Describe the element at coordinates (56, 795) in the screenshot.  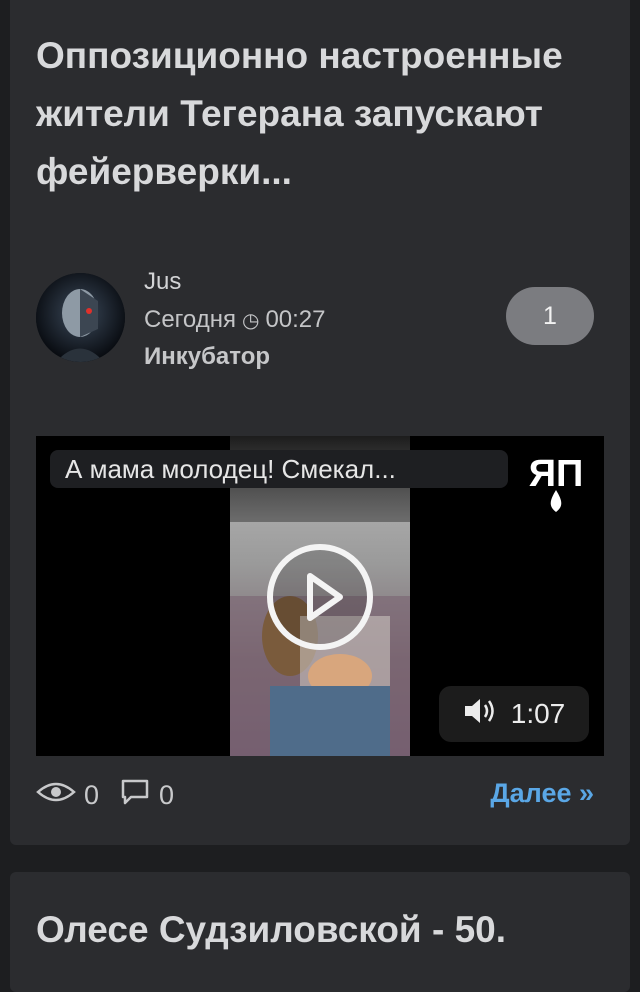
I see `eye-icon` at that location.